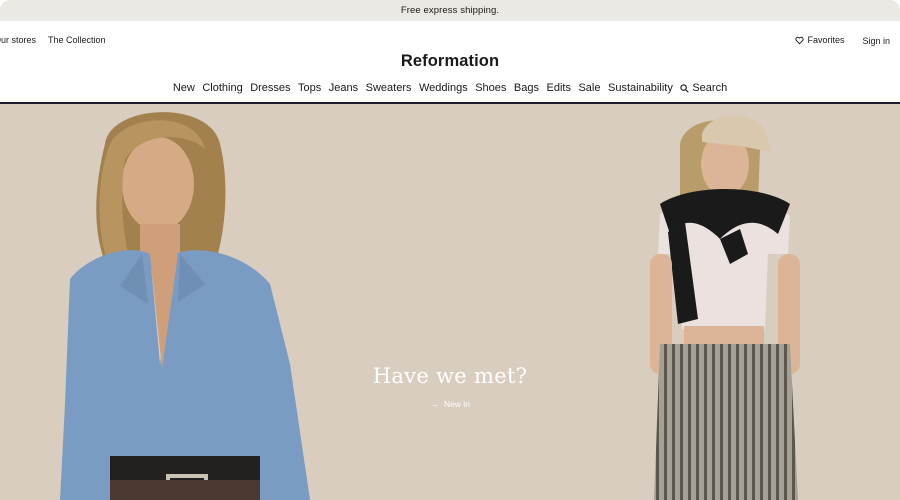 This screenshot has height=500, width=900. Describe the element at coordinates (184, 88) in the screenshot. I see `nav-item-new: New` at that location.